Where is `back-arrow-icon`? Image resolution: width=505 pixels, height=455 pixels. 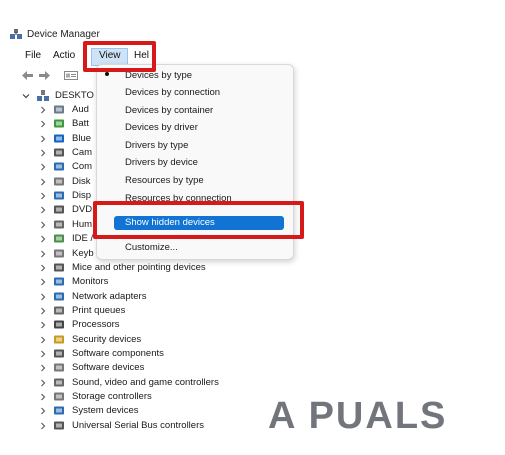 back-arrow-icon is located at coordinates (27, 75).